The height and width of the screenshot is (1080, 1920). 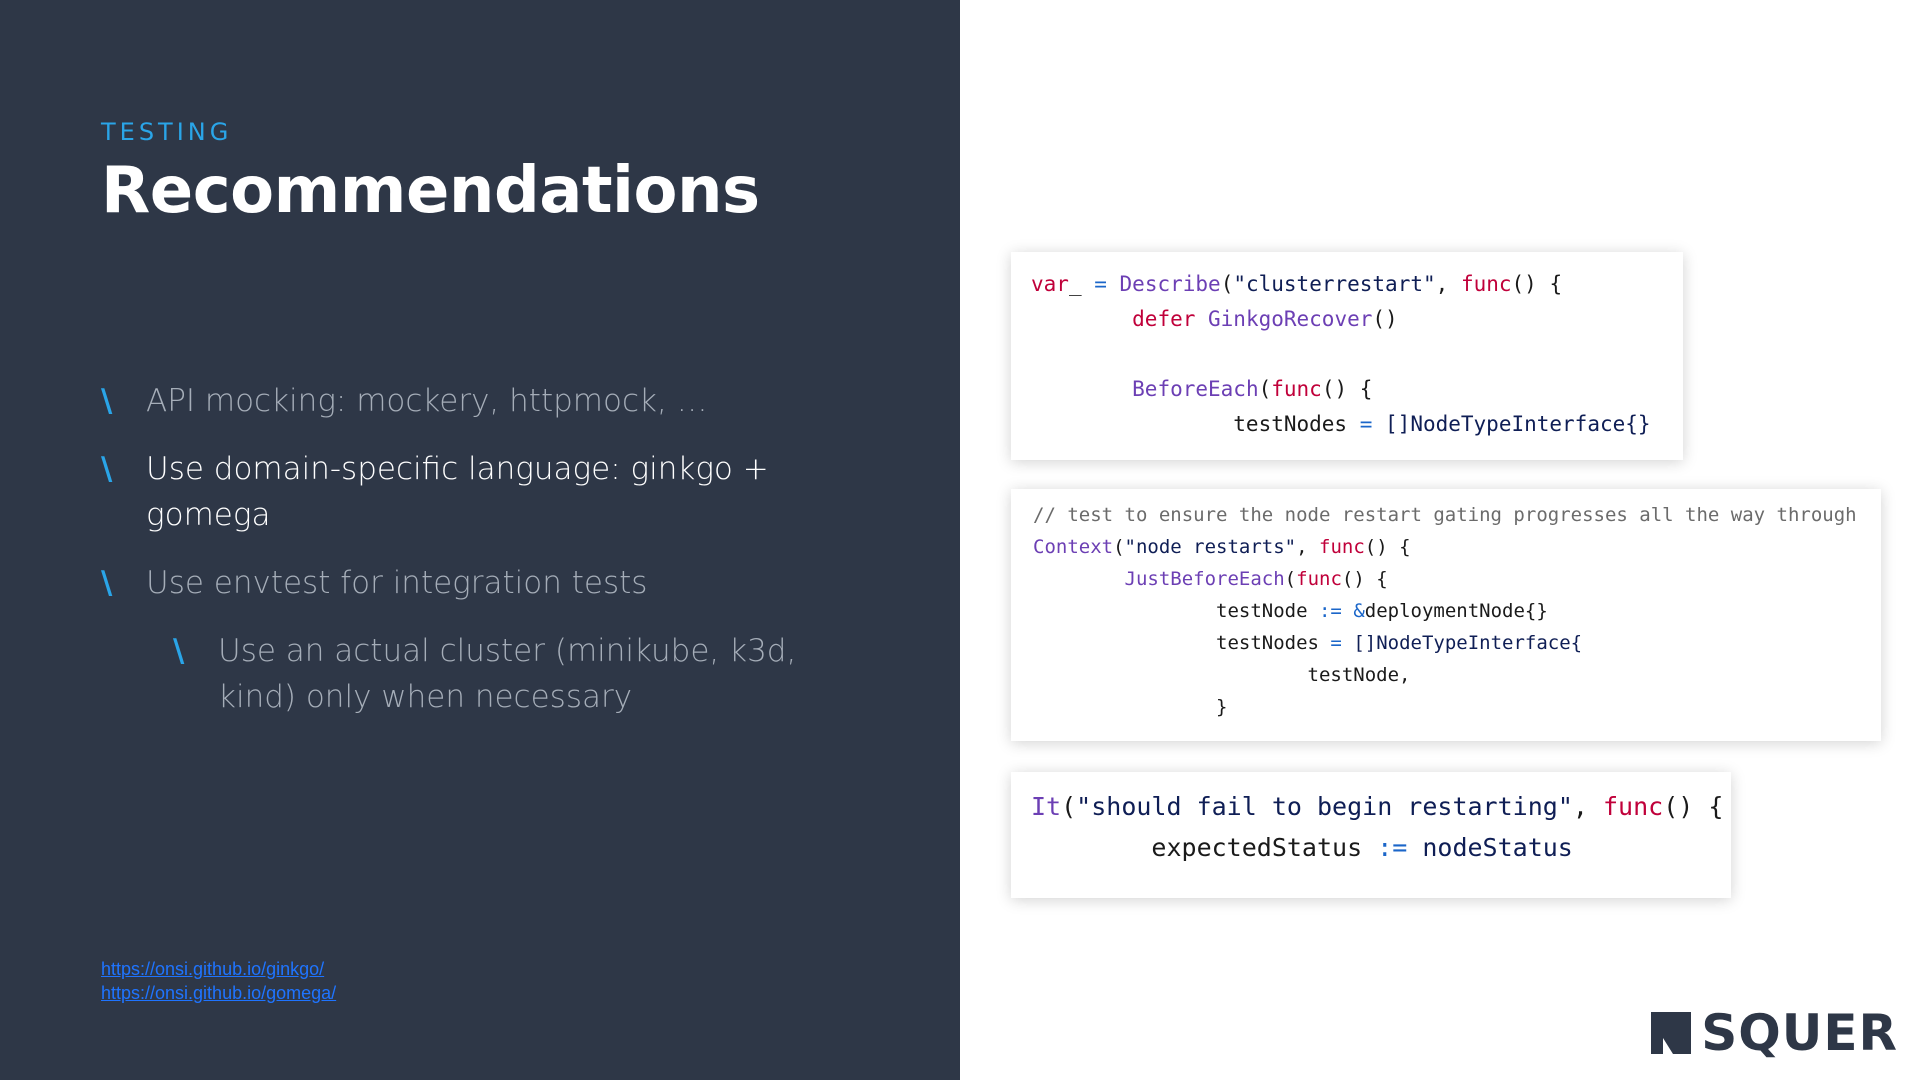 I want to click on code-line: }, so click(x=1130, y=707).